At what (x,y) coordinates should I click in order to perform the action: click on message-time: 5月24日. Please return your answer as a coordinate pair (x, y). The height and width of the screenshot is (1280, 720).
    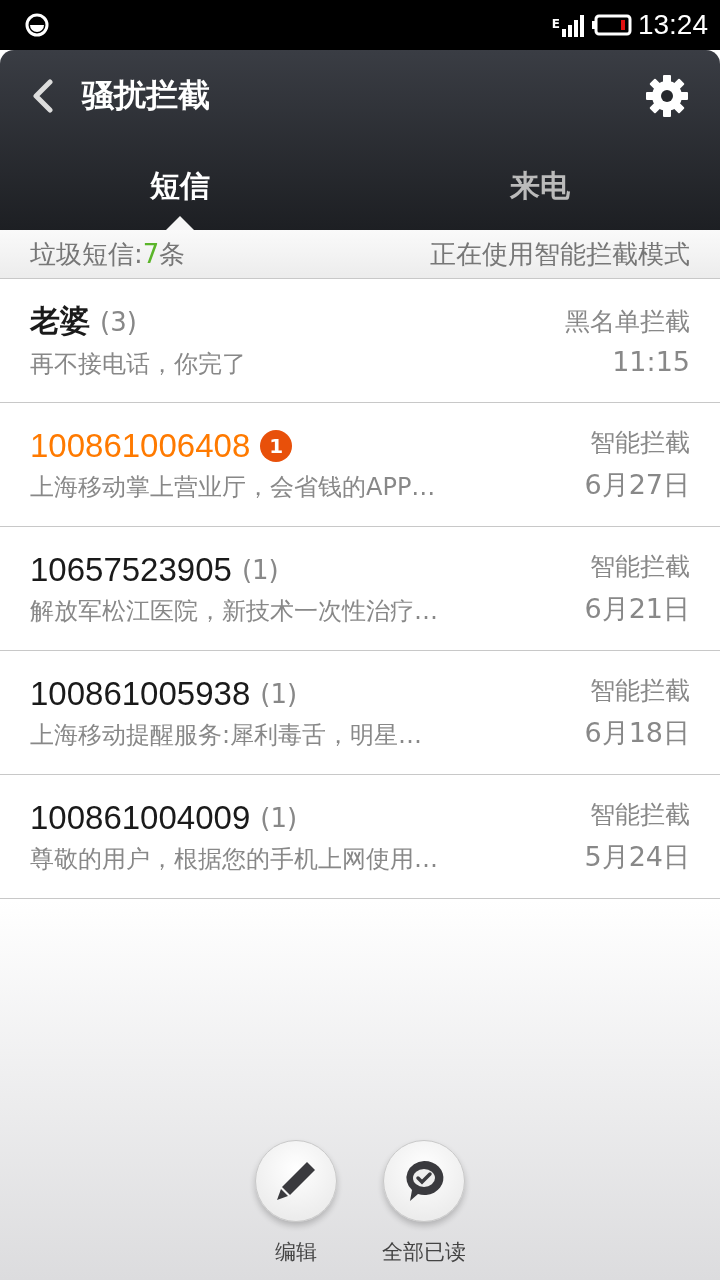
    Looking at the image, I should click on (637, 857).